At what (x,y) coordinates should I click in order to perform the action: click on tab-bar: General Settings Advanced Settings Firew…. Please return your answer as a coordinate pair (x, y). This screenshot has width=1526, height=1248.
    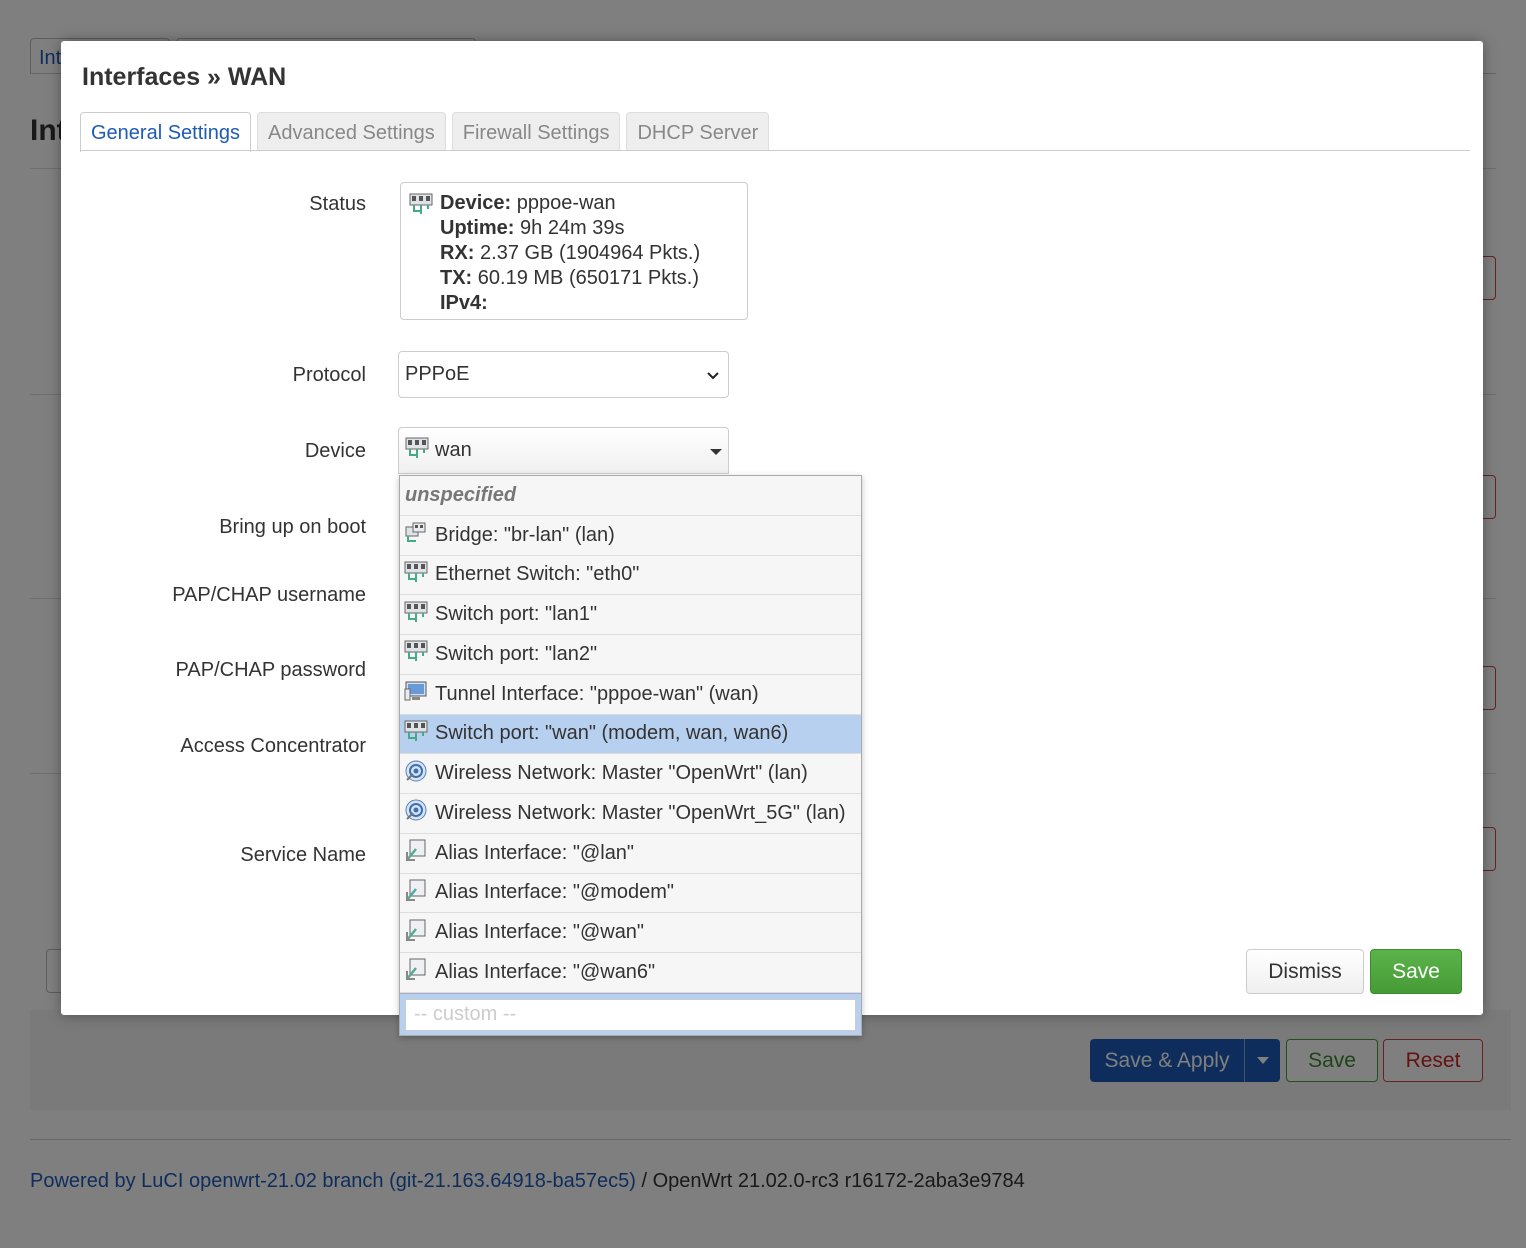
    Looking at the image, I should click on (425, 132).